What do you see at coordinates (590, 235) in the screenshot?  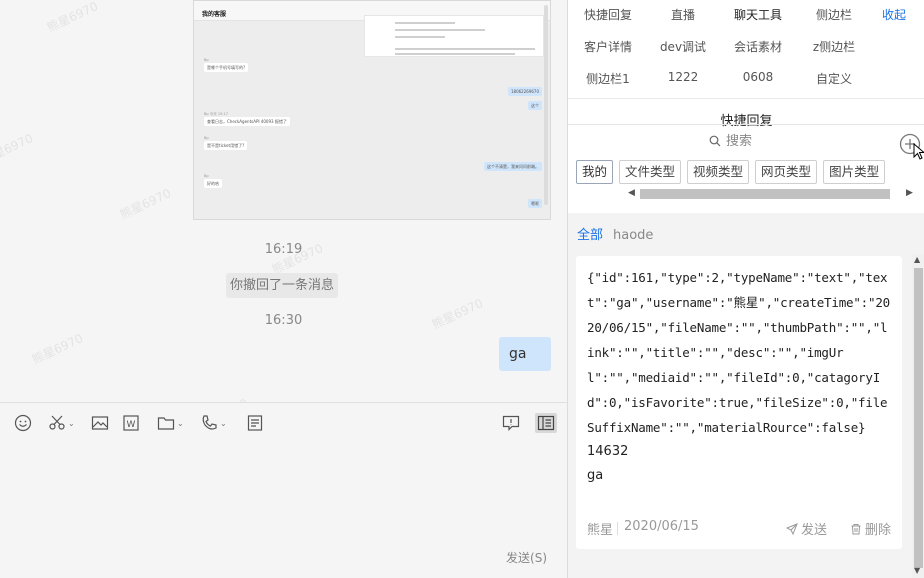 I see `filter-tab-all: 全部` at bounding box center [590, 235].